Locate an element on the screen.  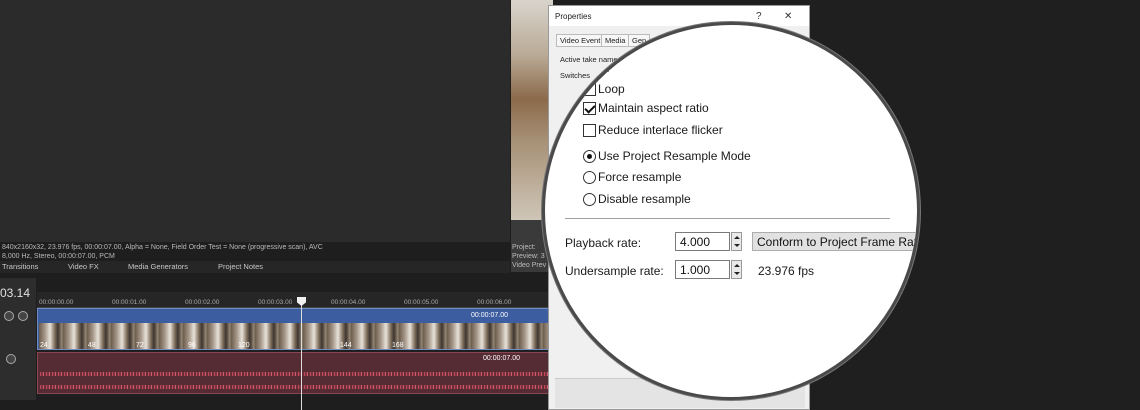
disable-resample-radio is located at coordinates (589, 199).